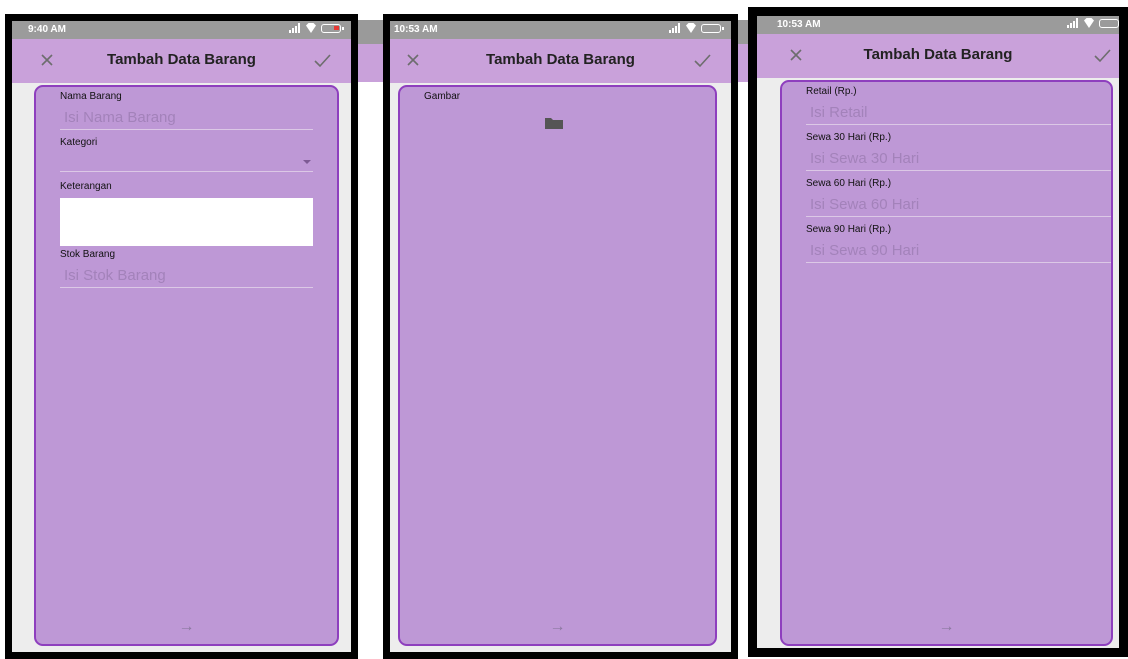 Image resolution: width=1128 pixels, height=659 pixels. What do you see at coordinates (91, 96) in the screenshot?
I see `nama-barang-label: Nama Barang` at bounding box center [91, 96].